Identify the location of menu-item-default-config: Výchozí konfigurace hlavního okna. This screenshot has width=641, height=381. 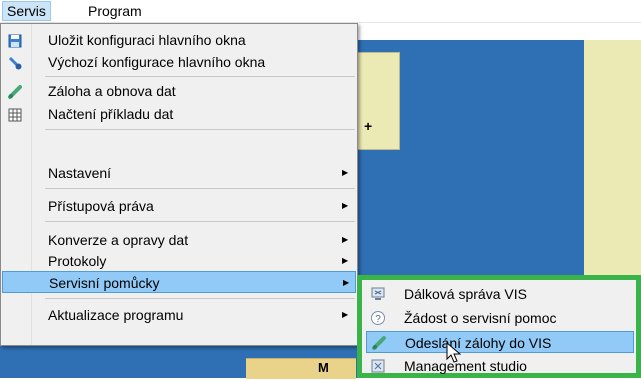
(179, 62).